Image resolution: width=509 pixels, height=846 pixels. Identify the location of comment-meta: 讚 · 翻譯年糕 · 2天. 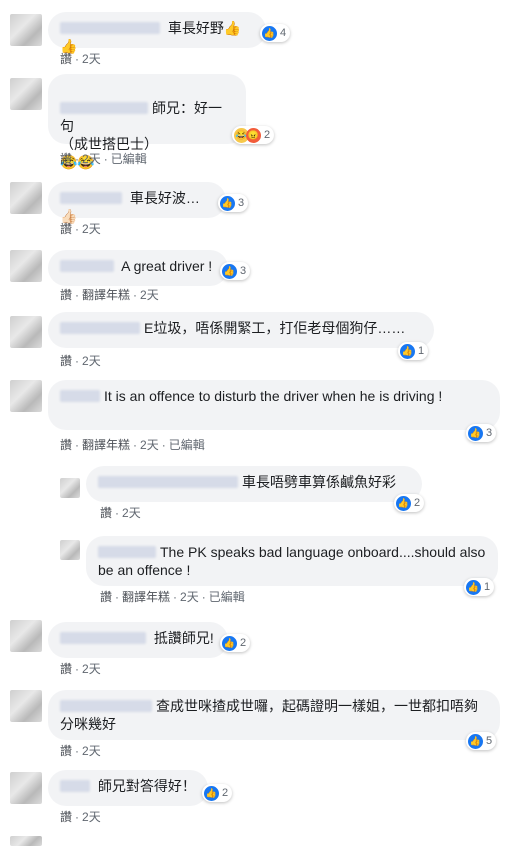
(109, 295).